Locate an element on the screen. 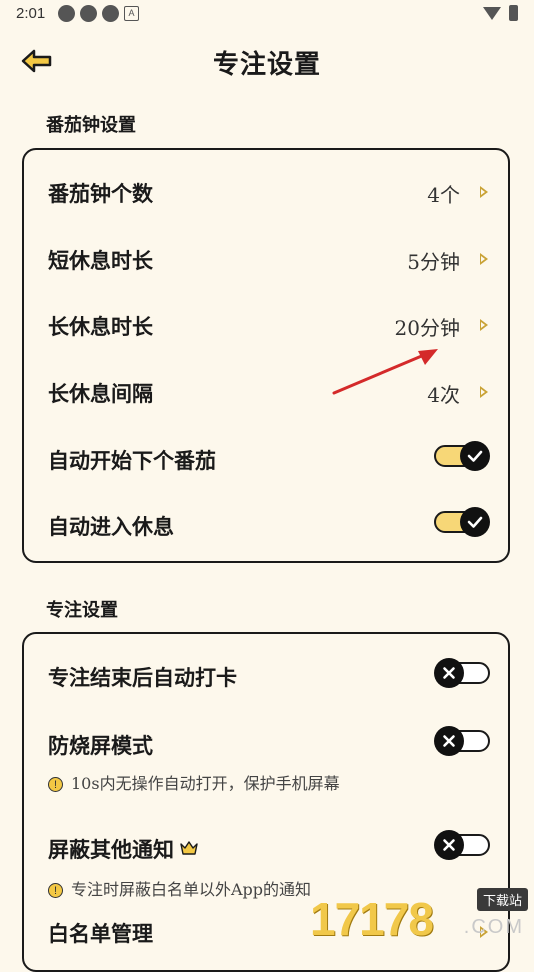  block-notifications-row: 屏蔽其他通知 is located at coordinates (269, 848).